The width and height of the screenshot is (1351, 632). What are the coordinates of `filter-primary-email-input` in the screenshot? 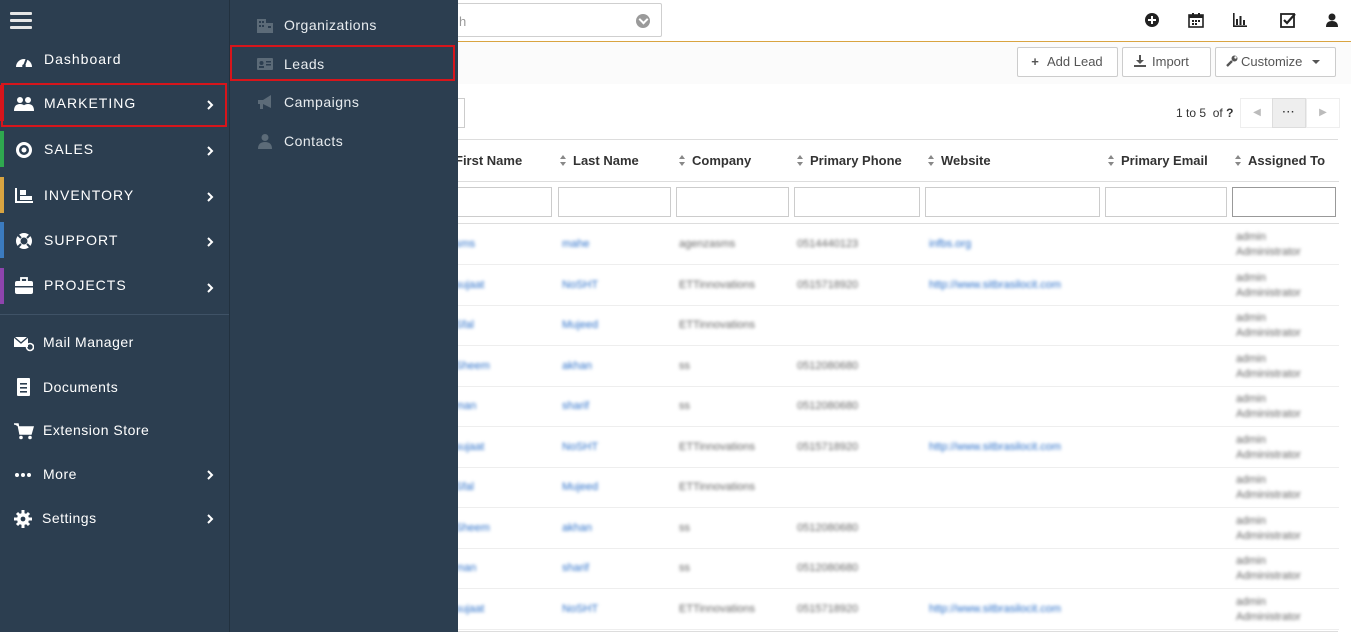 It's located at (1166, 202).